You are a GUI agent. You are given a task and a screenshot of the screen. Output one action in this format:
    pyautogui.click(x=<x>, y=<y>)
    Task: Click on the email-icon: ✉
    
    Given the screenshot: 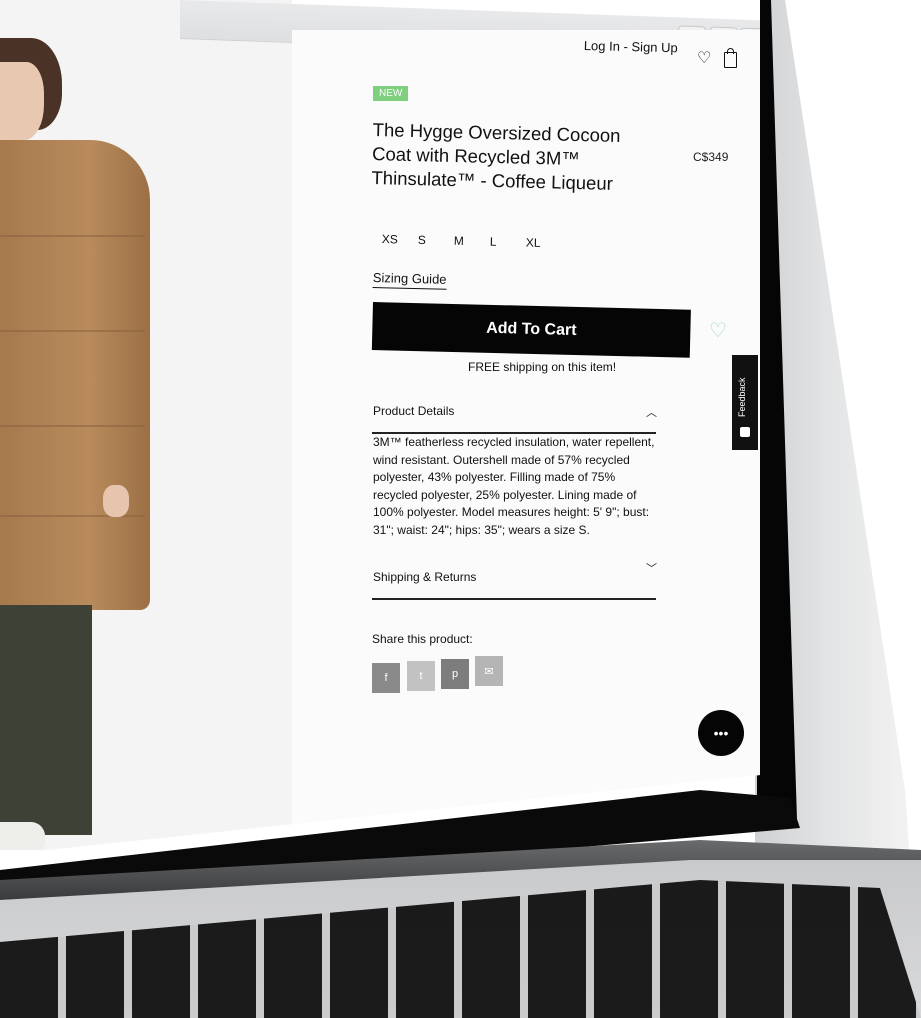 What is the action you would take?
    pyautogui.click(x=489, y=671)
    